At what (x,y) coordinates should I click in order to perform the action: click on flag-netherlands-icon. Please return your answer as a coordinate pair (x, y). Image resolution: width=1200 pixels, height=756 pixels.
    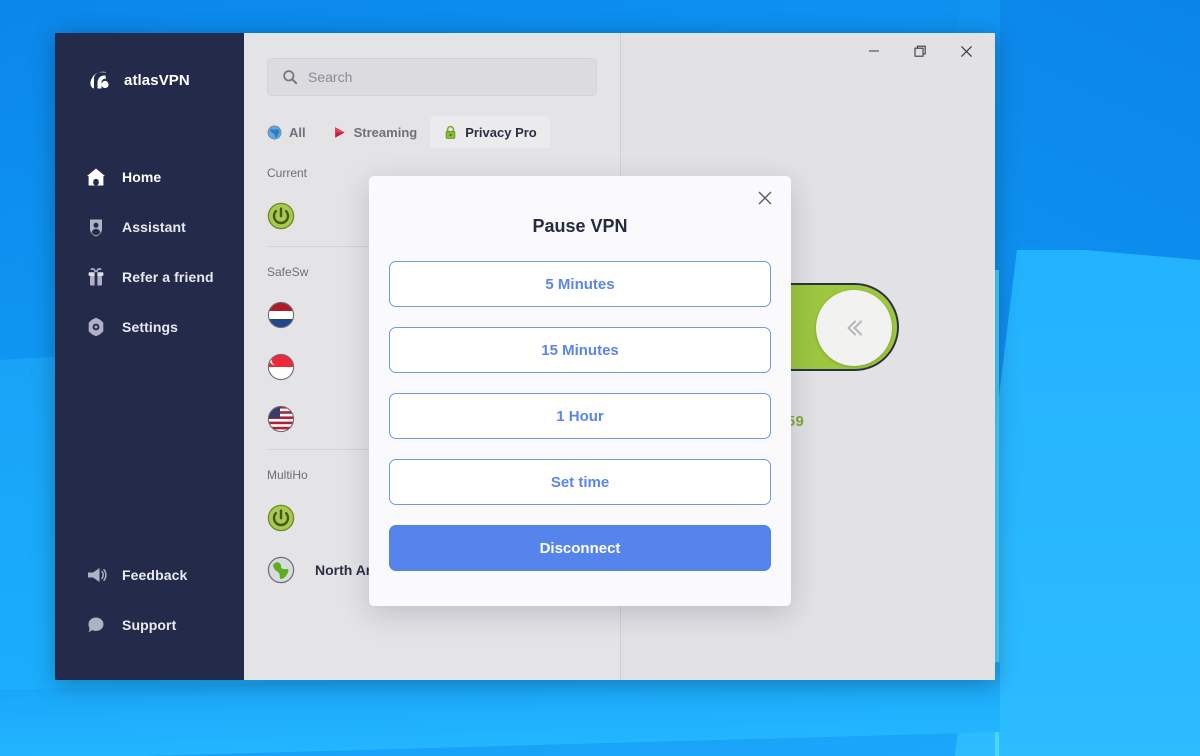
    Looking at the image, I should click on (281, 315).